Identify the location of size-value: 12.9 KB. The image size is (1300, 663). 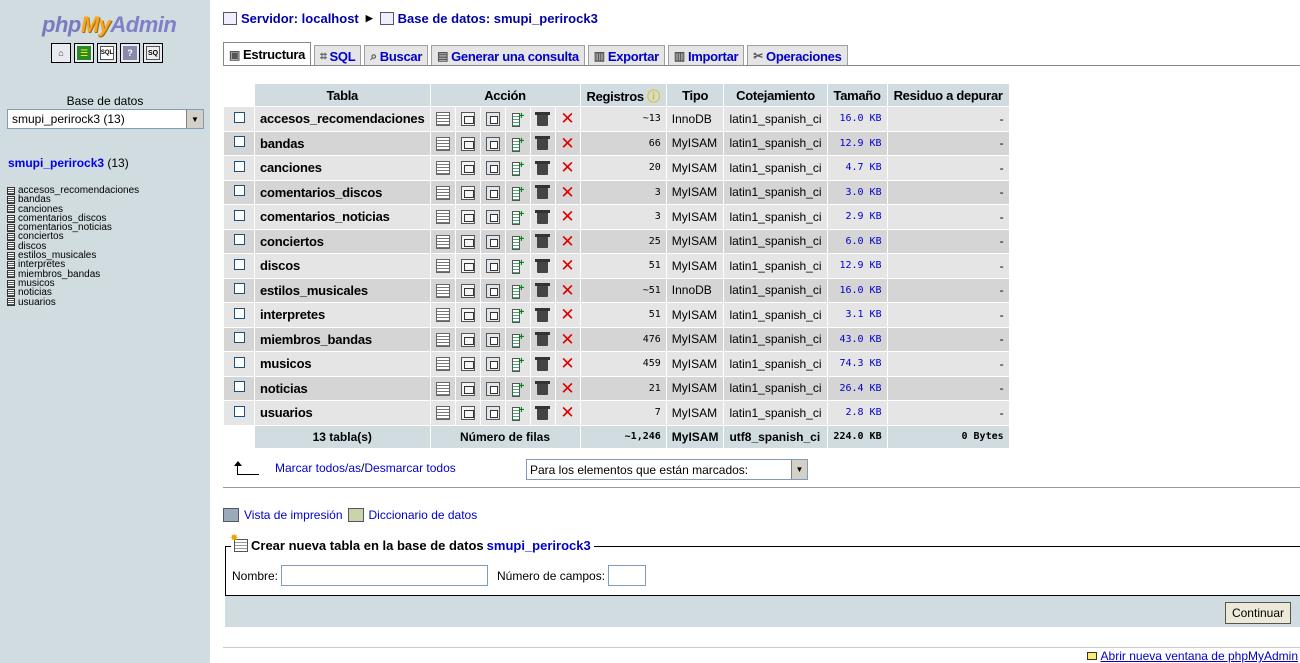
(857, 266).